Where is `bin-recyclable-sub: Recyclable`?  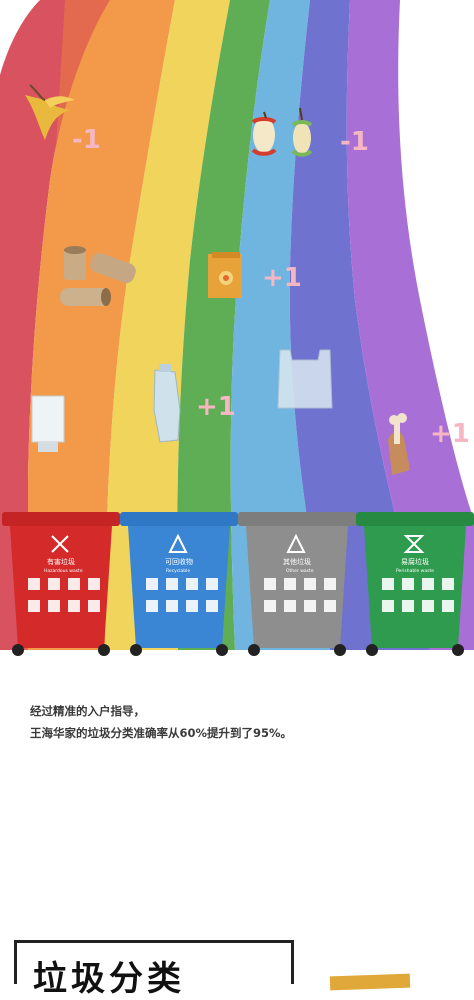
bin-recyclable-sub: Recyclable is located at coordinates (178, 571).